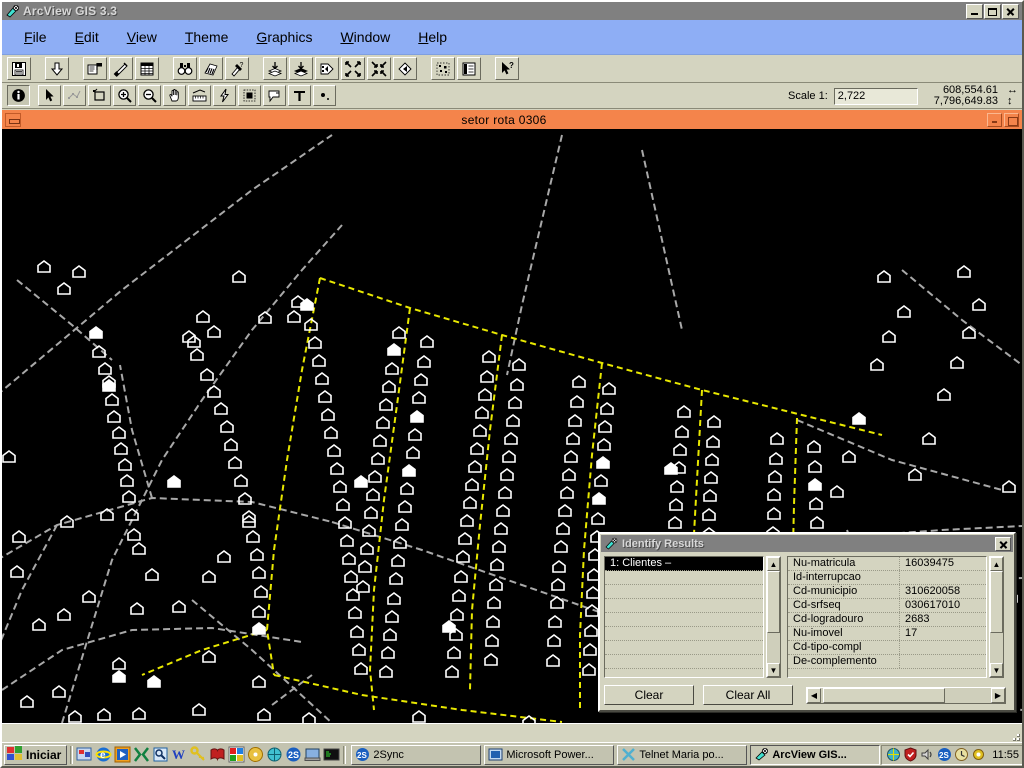 The height and width of the screenshot is (768, 1024). What do you see at coordinates (95, 68) in the screenshot?
I see `theme-properties-icon` at bounding box center [95, 68].